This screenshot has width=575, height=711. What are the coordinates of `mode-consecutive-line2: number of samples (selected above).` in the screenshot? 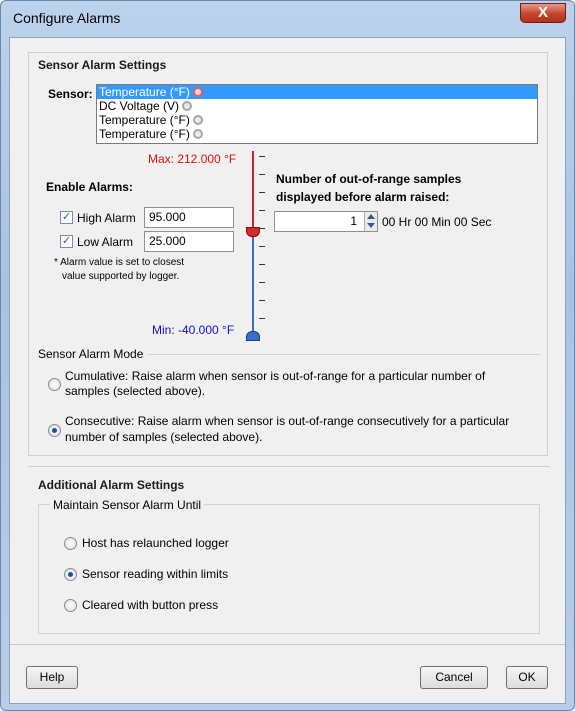 It's located at (164, 437).